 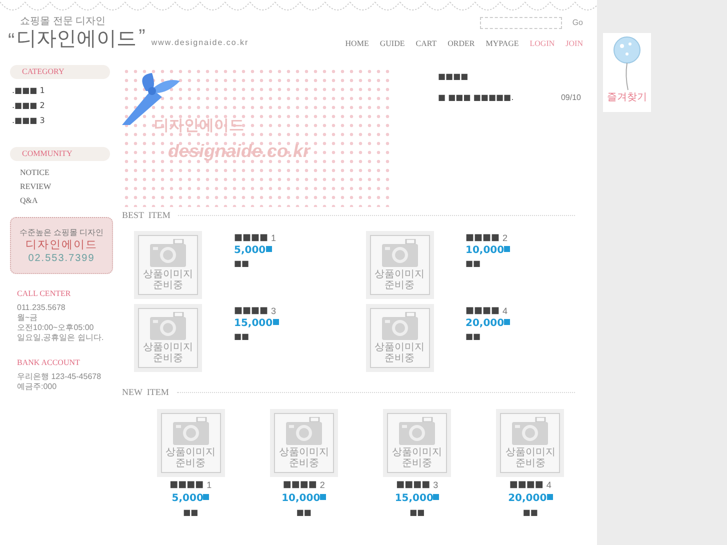 What do you see at coordinates (627, 98) in the screenshot?
I see `bookmark-label: 즐겨찾기` at bounding box center [627, 98].